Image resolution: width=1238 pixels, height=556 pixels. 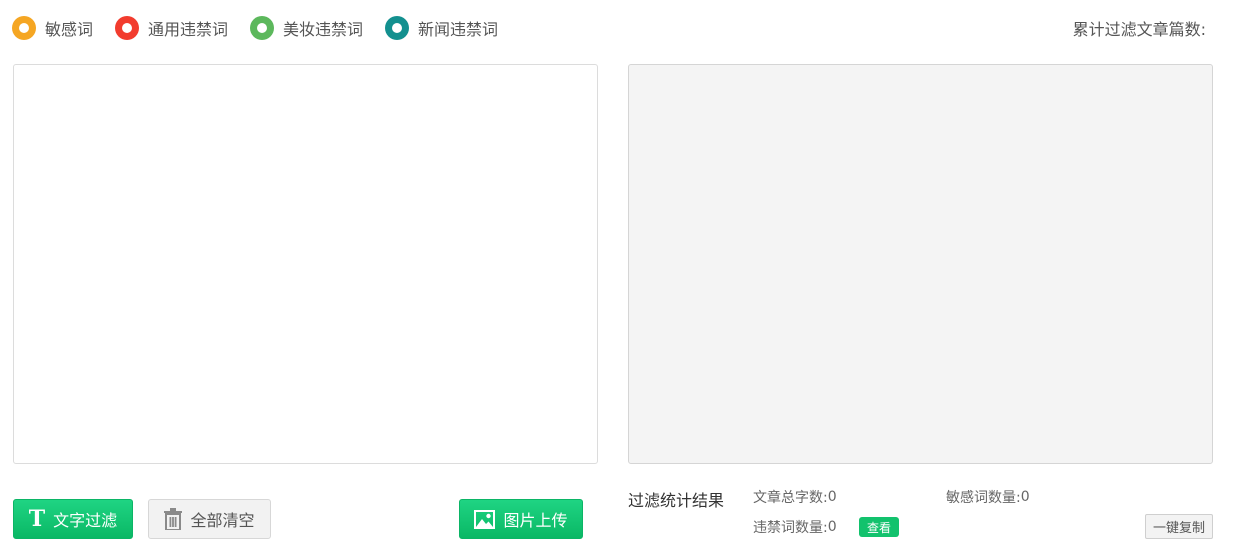 I want to click on news-banned-dot-icon, so click(x=397, y=28).